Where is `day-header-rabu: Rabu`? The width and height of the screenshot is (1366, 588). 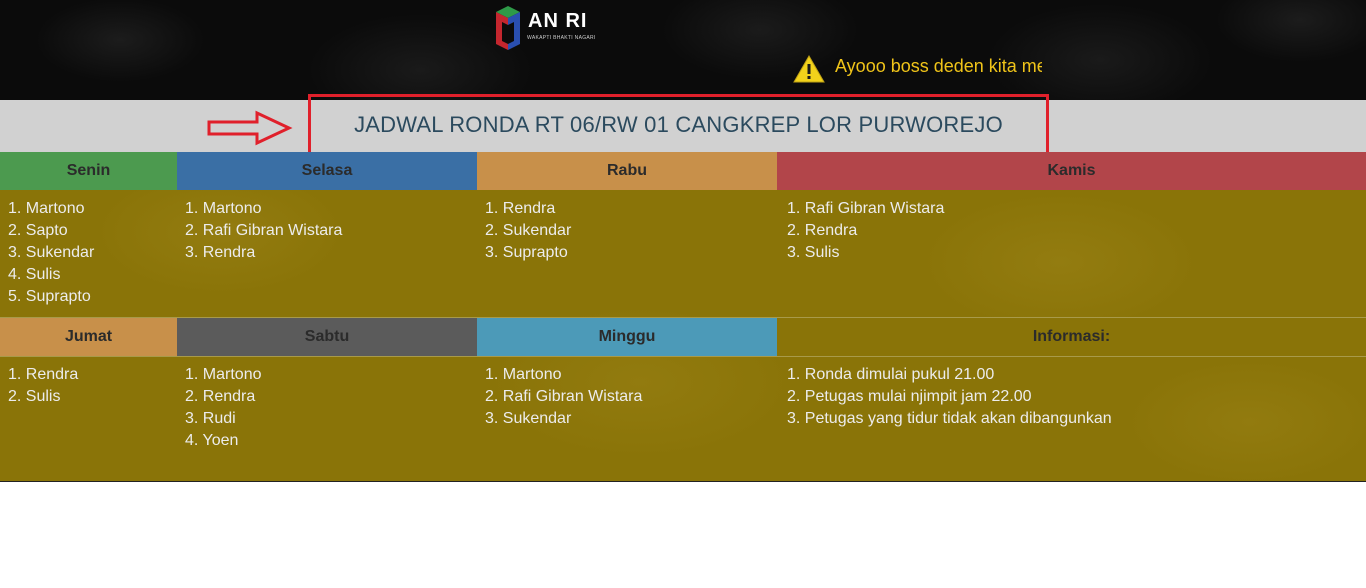
day-header-rabu: Rabu is located at coordinates (627, 171).